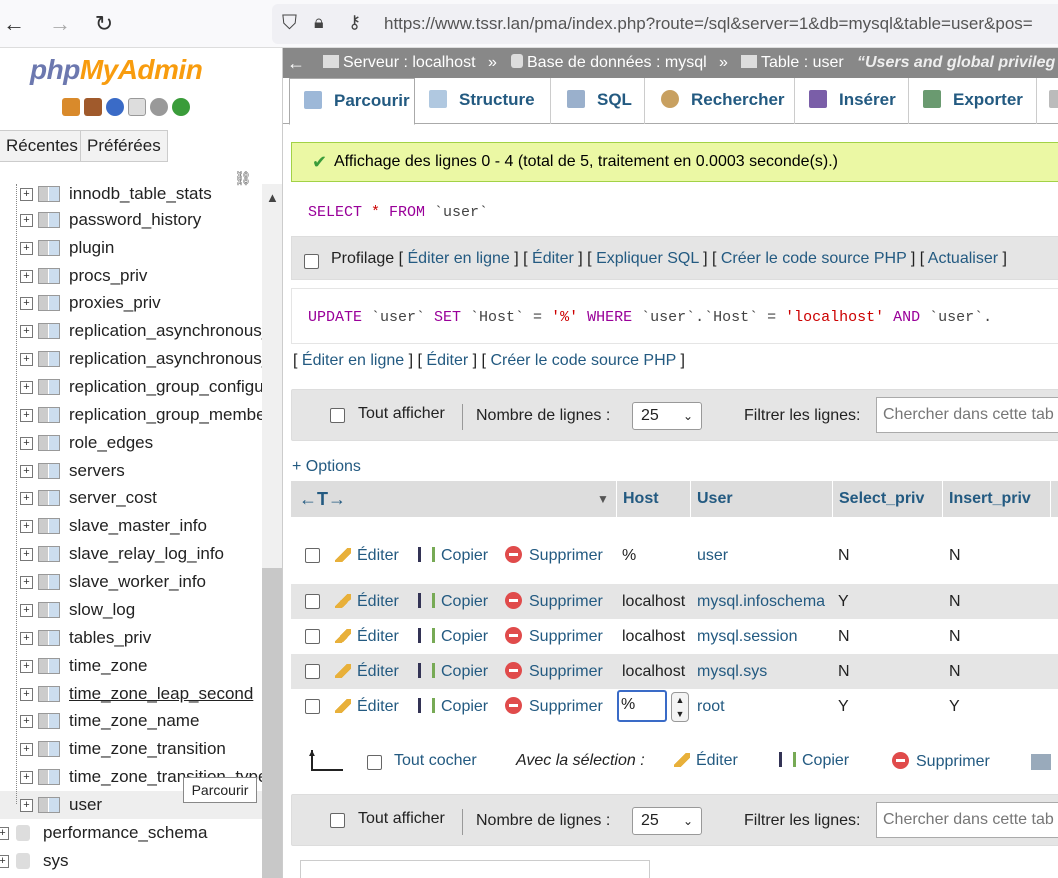 This screenshot has height=878, width=1058. What do you see at coordinates (115, 303) in the screenshot?
I see `sidebar-table-label: proxies_priv` at bounding box center [115, 303].